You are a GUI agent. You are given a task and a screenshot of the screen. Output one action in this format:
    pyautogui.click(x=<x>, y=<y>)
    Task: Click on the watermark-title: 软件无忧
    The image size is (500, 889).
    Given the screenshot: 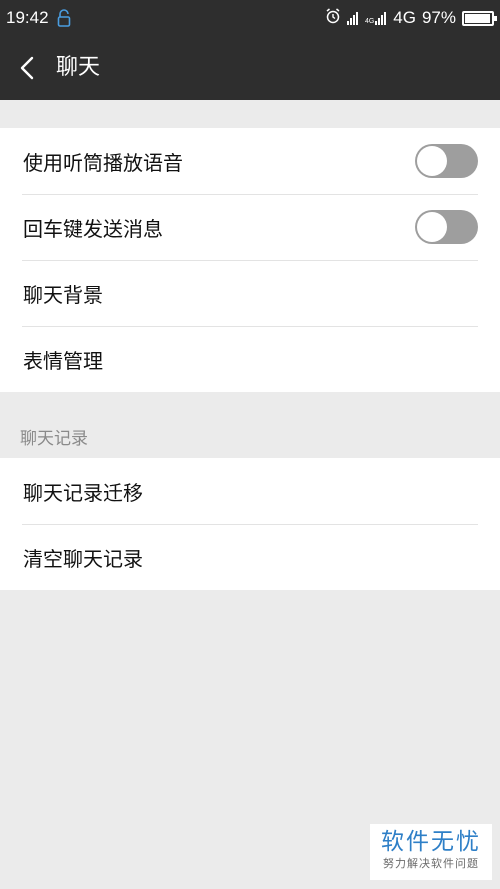 What is the action you would take?
    pyautogui.click(x=431, y=842)
    